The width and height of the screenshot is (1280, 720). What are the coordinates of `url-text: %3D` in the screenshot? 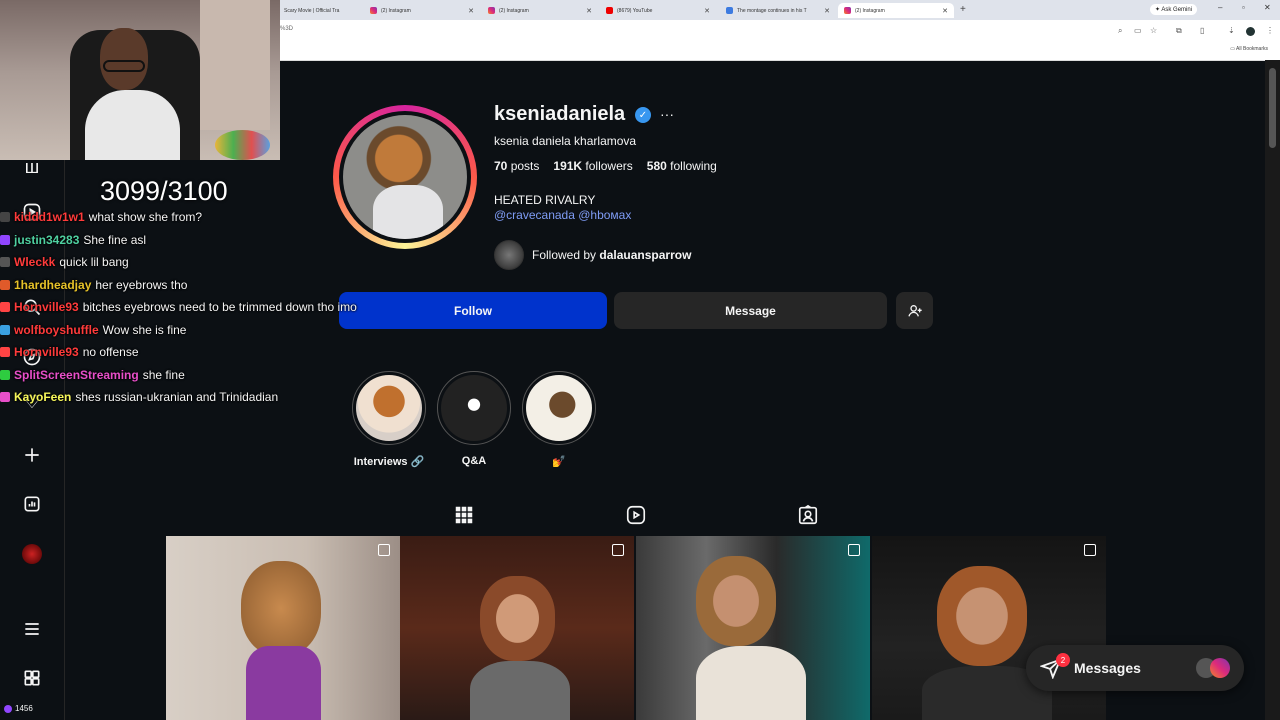 It's located at (287, 29).